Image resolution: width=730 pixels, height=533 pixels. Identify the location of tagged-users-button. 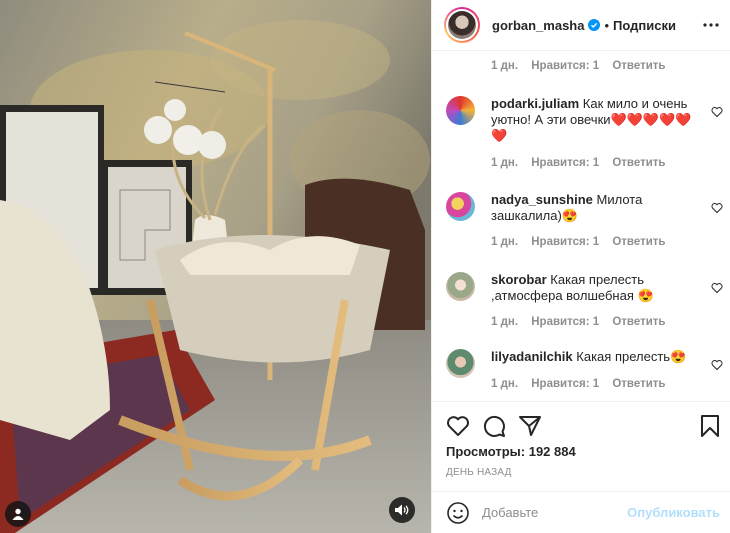
(18, 514).